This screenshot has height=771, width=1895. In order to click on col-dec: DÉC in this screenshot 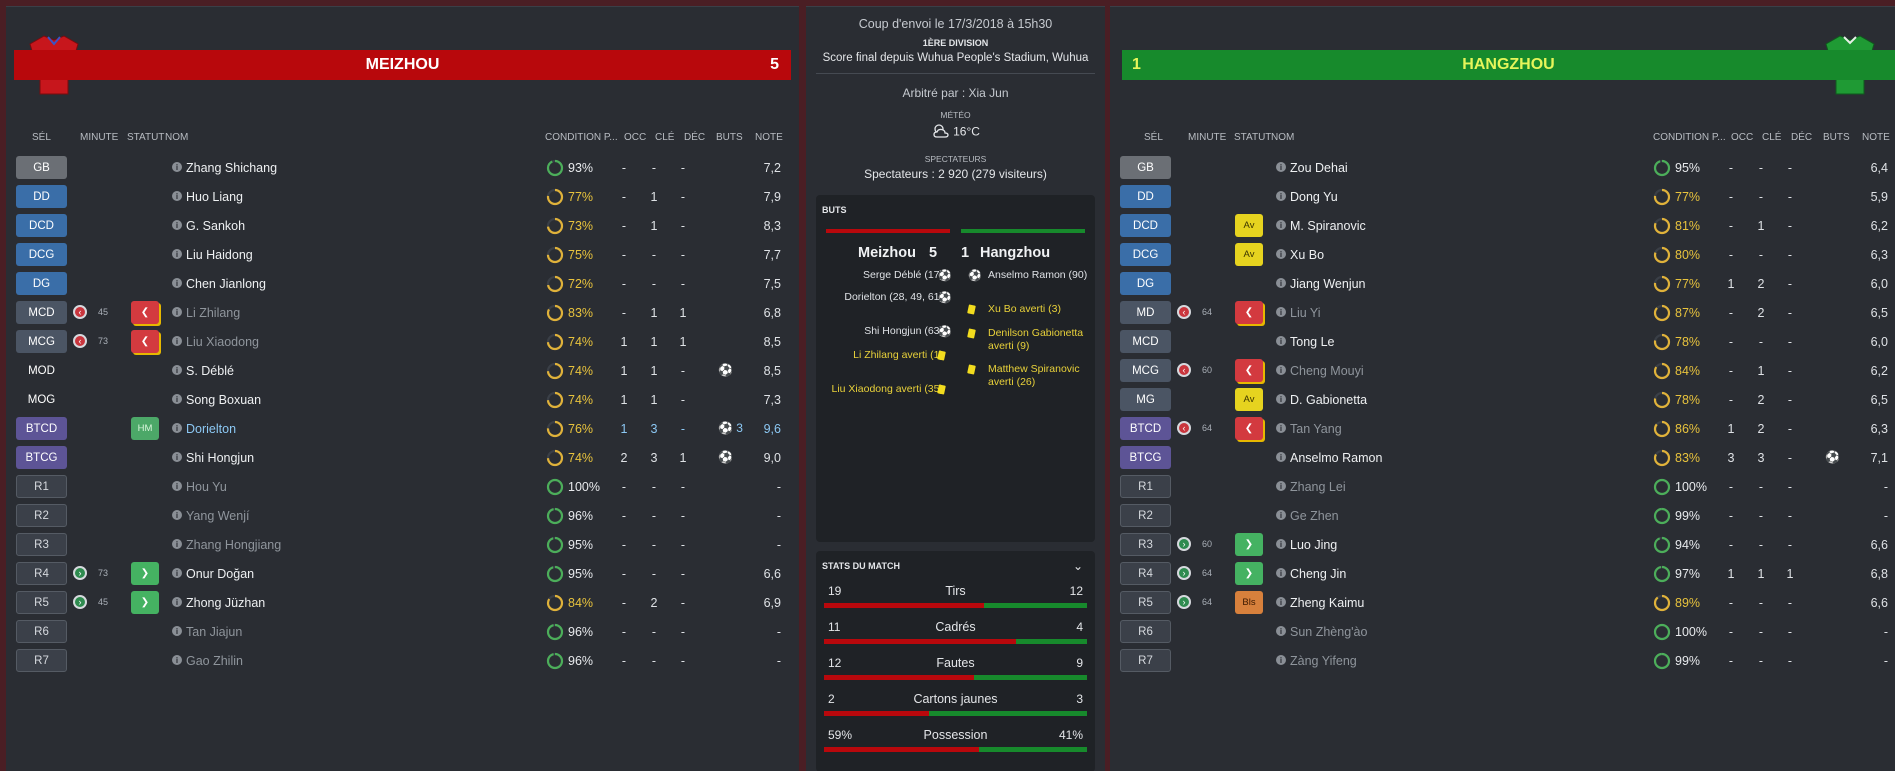, I will do `click(694, 137)`.